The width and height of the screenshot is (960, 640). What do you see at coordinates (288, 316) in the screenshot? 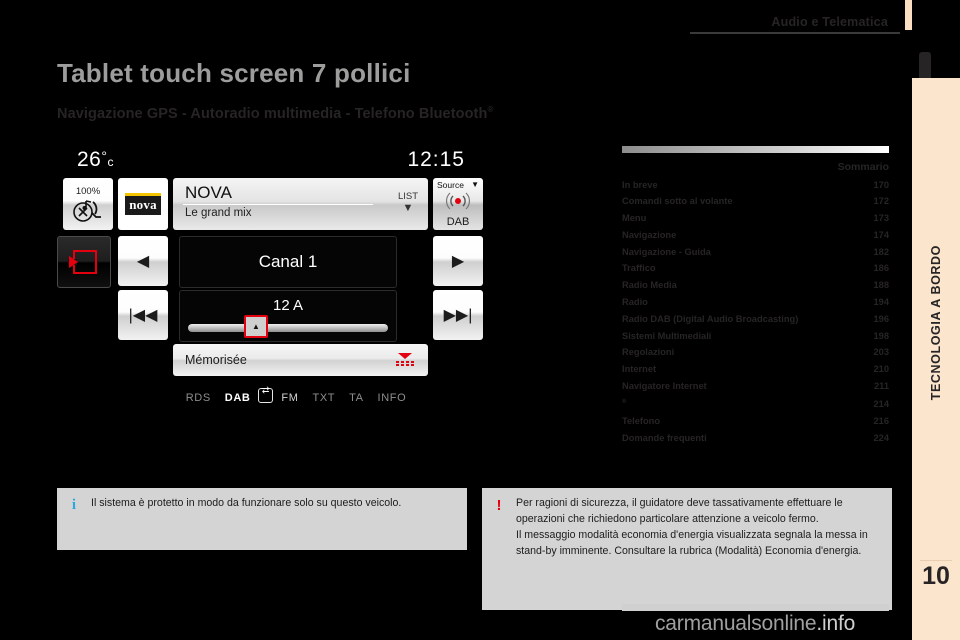
I see `frequency-display: 12 A ▲` at bounding box center [288, 316].